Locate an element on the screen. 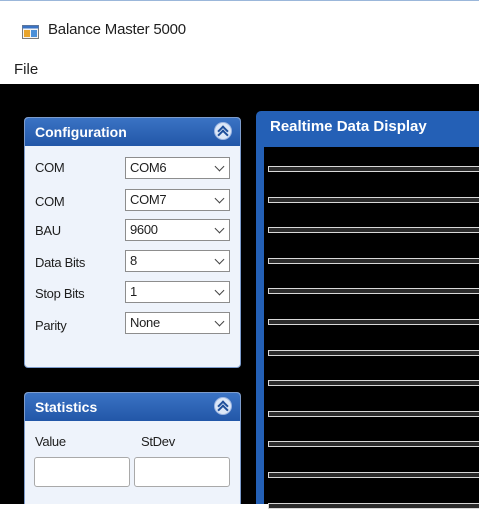 Image resolution: width=479 pixels, height=509 pixels. baud-value: 9600 is located at coordinates (144, 229).